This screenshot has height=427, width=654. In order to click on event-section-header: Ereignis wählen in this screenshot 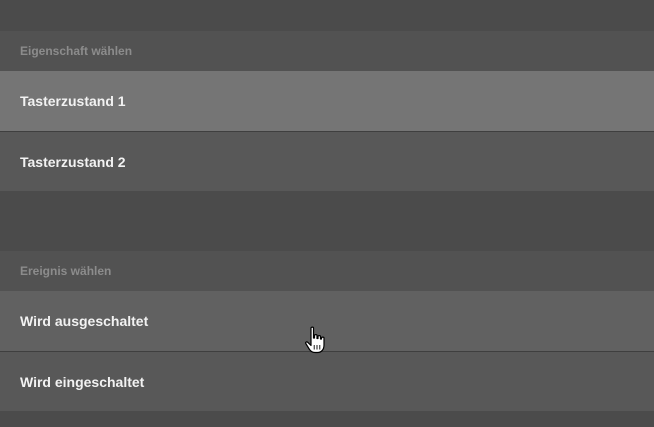, I will do `click(327, 271)`.